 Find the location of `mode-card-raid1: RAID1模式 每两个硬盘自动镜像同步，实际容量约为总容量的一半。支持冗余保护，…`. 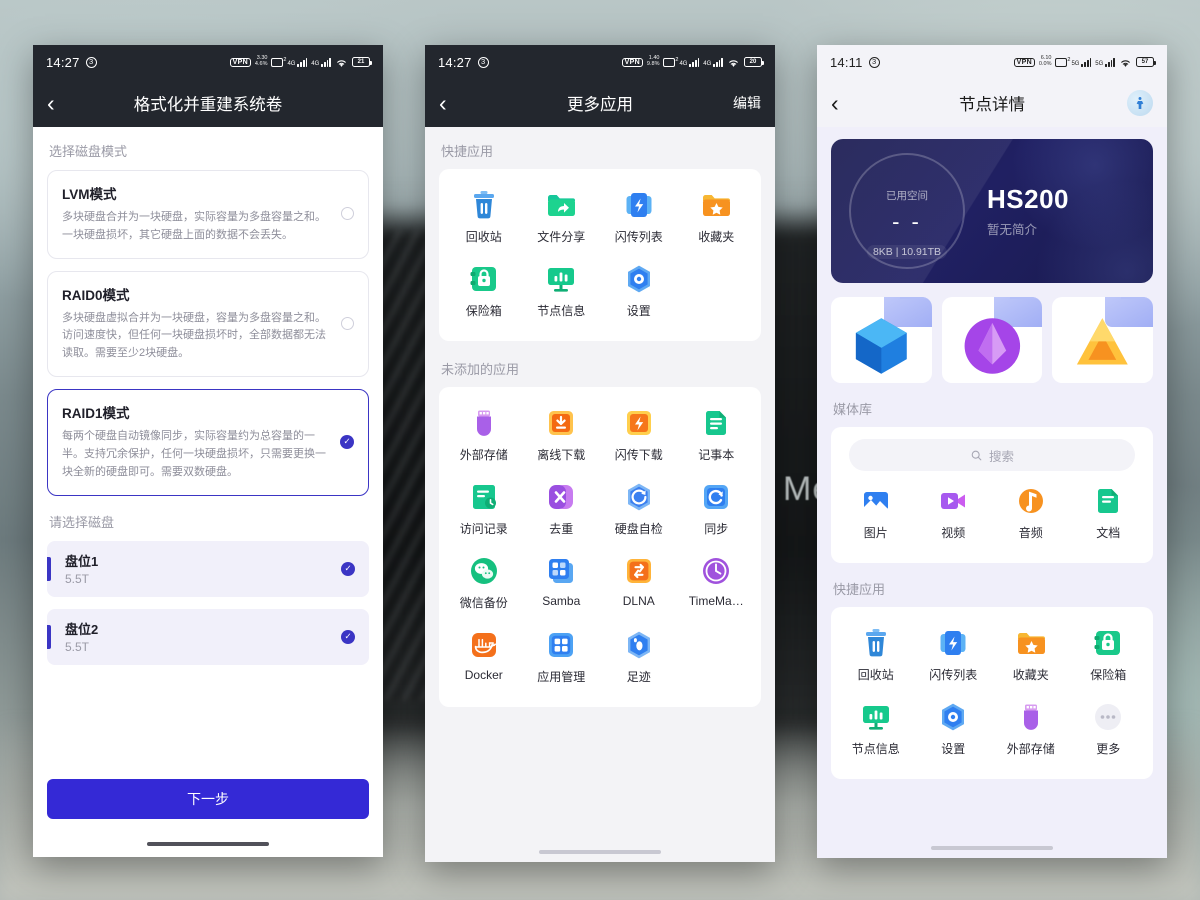

mode-card-raid1: RAID1模式 每两个硬盘自动镜像同步，实际容量约为总容量的一半。支持冗余保护，… is located at coordinates (208, 442).